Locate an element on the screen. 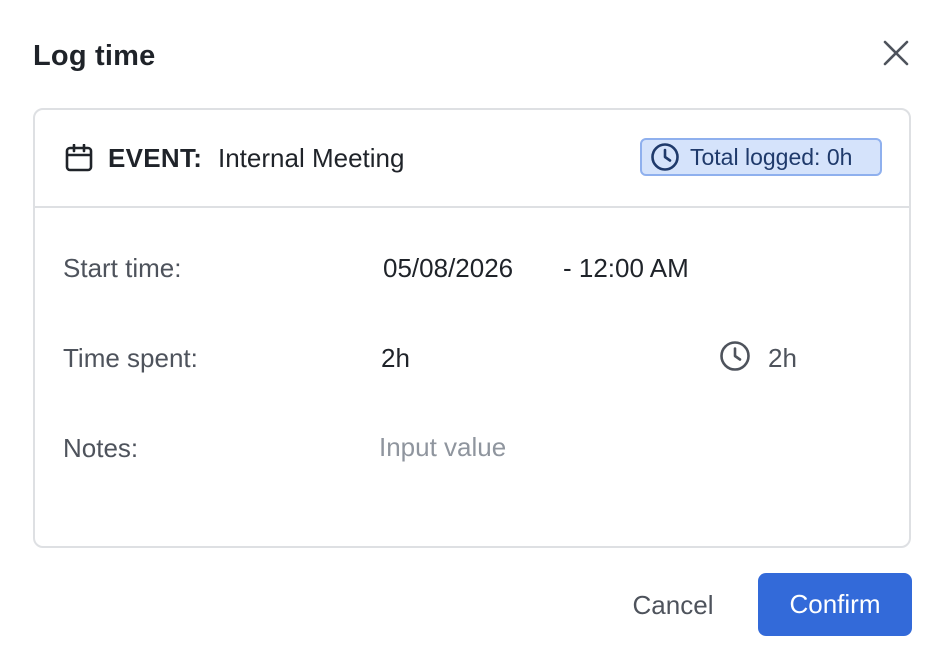  dialog-title: Log time is located at coordinates (94, 56).